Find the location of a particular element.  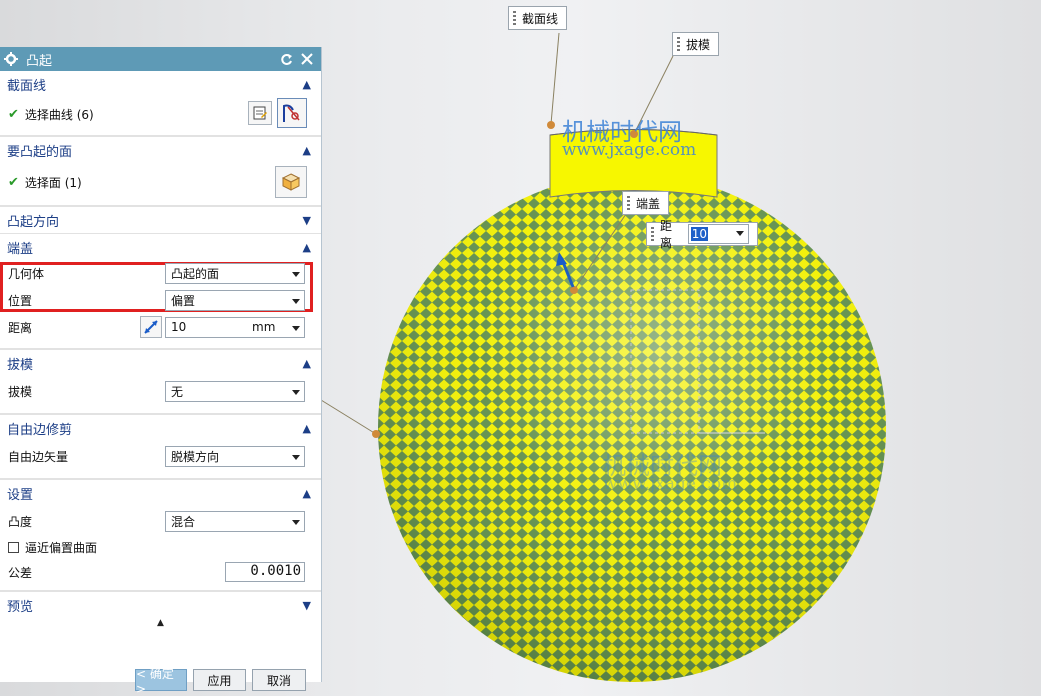

settings-header: 设置 ▲ is located at coordinates (160, 492).